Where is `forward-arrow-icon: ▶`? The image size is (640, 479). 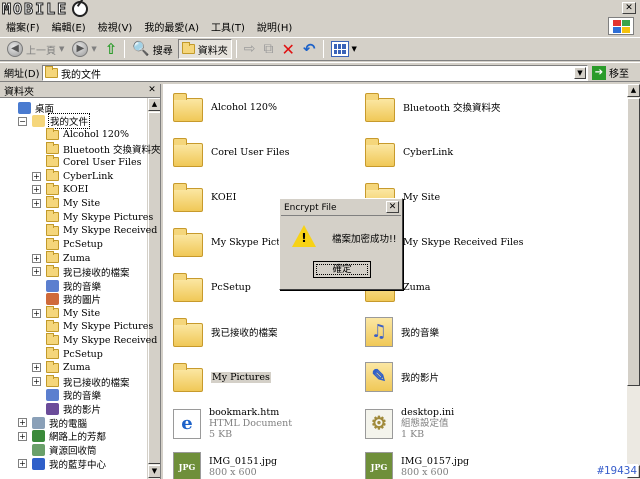
forward-arrow-icon: ▶ is located at coordinates (80, 49).